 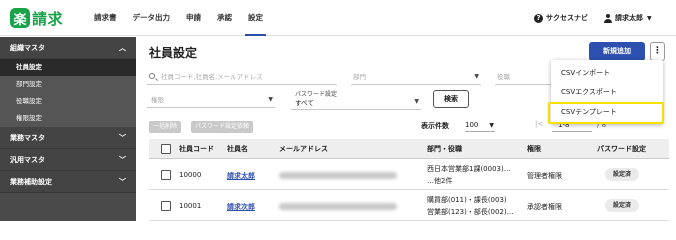 I want to click on sidebar-item-employee-settings: 社員設定, so click(x=68, y=67).